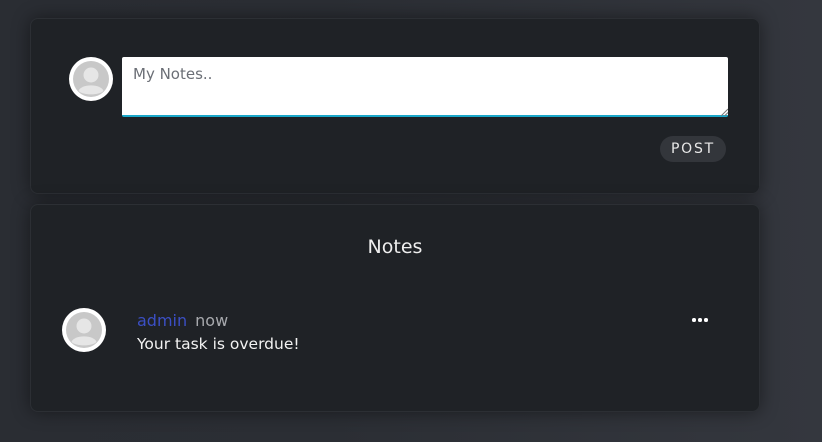 The image size is (822, 442). What do you see at coordinates (212, 320) in the screenshot?
I see `note-timestamp: now` at bounding box center [212, 320].